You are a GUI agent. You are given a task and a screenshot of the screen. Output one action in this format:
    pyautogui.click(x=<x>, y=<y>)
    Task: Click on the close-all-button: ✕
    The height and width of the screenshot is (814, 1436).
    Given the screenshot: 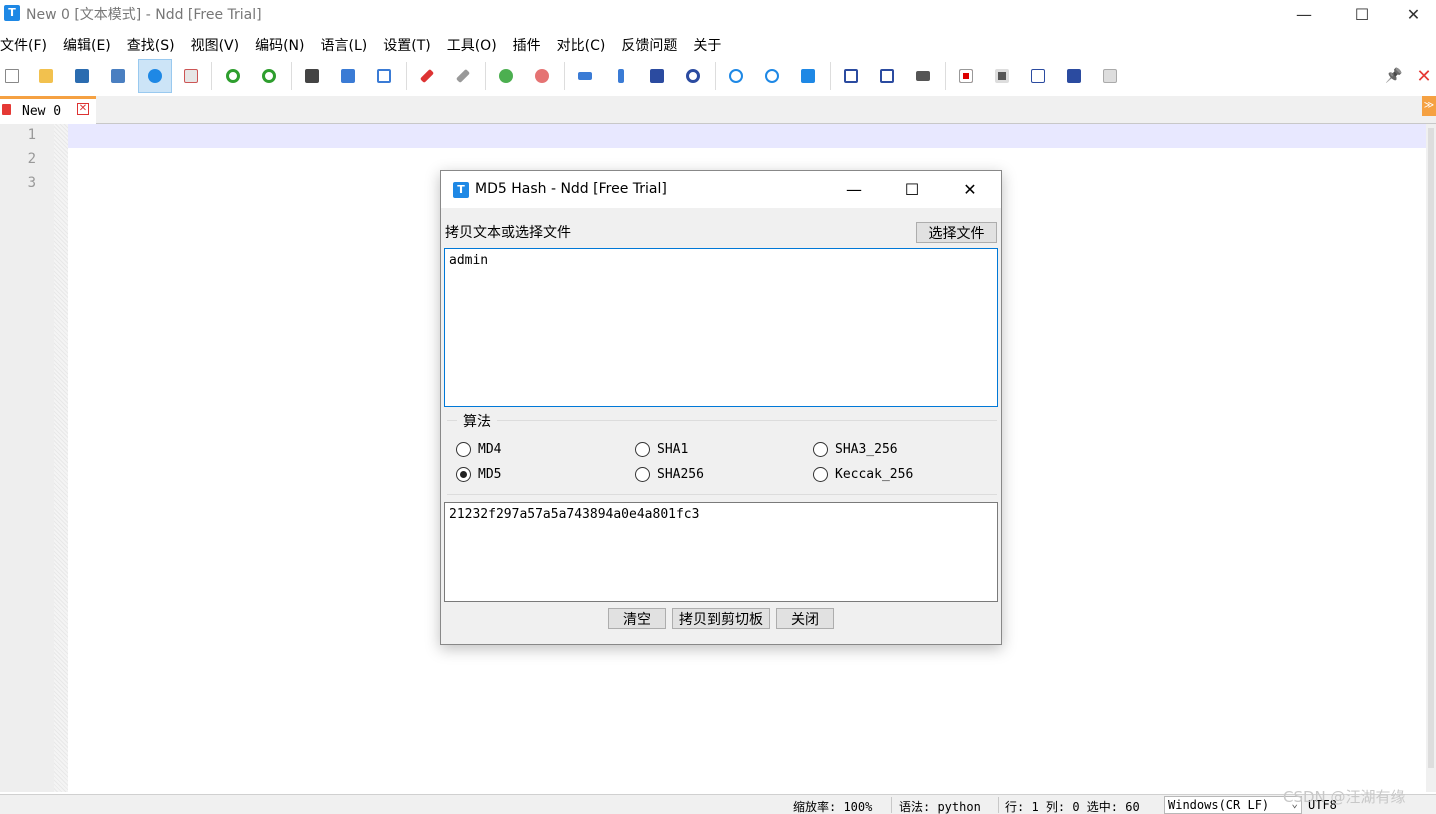 What is the action you would take?
    pyautogui.click(x=1424, y=76)
    